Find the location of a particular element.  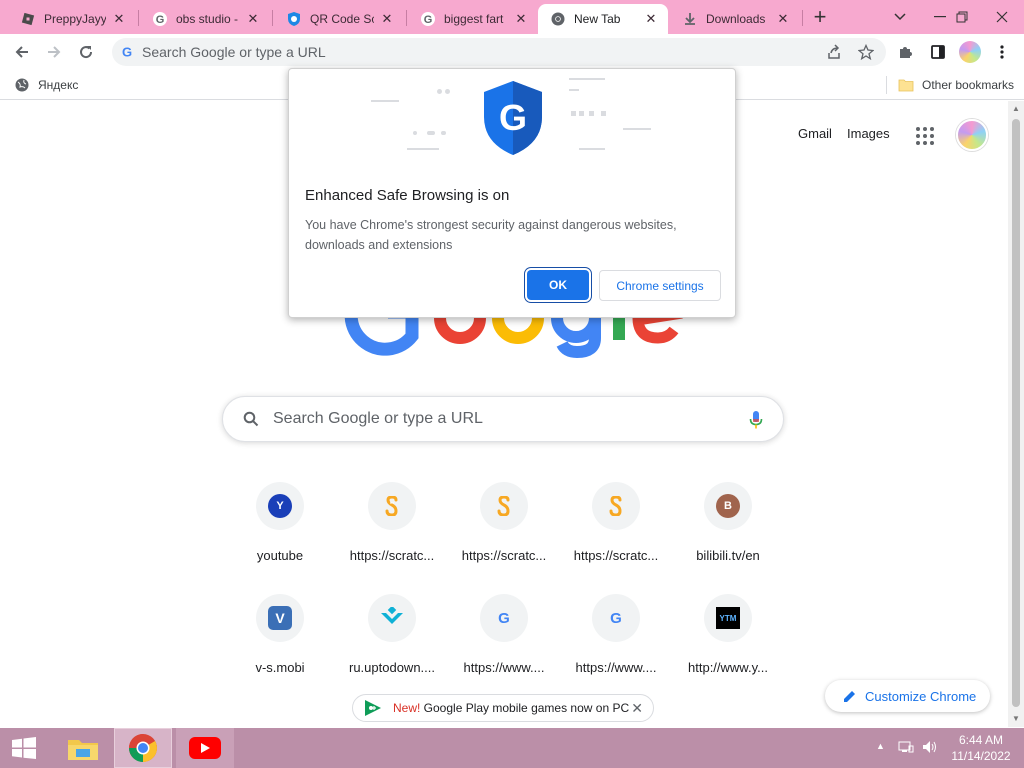

search-input: Search Google or type a URL is located at coordinates (503, 419).